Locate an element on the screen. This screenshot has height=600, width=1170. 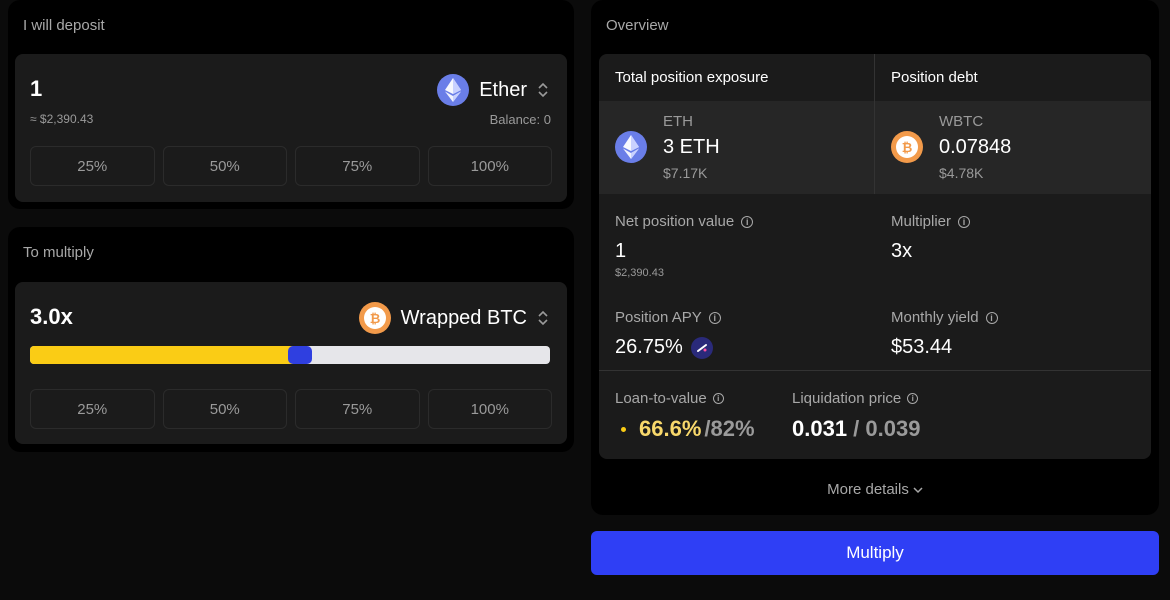
slider-fill is located at coordinates (165, 355).